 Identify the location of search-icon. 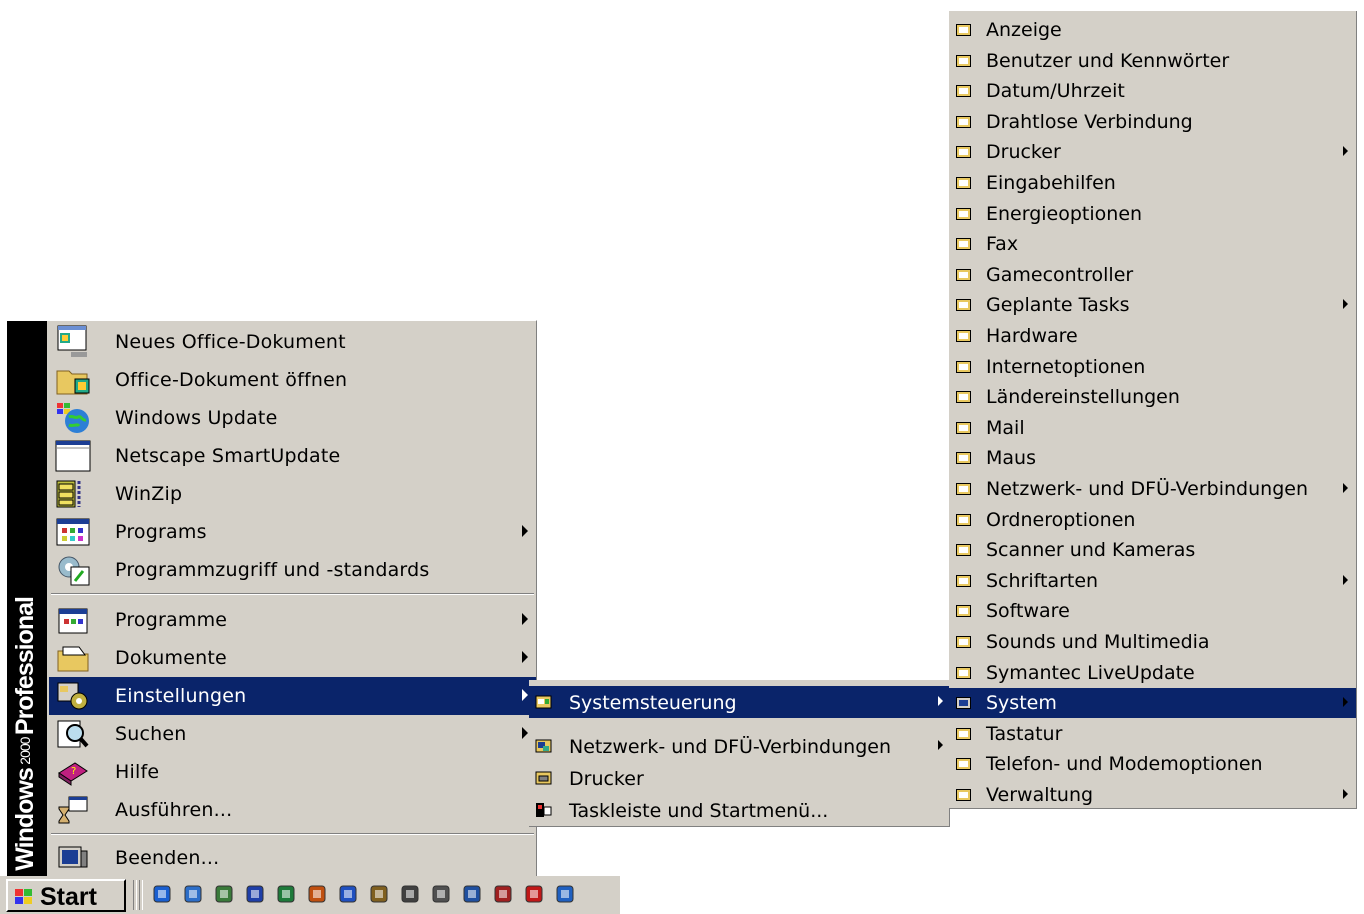
(379, 894).